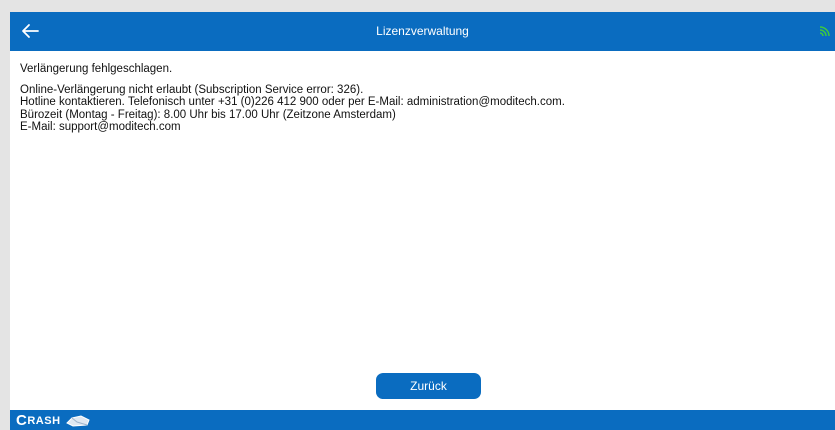 The image size is (835, 430). I want to click on wifi-signal-icon, so click(825, 31).